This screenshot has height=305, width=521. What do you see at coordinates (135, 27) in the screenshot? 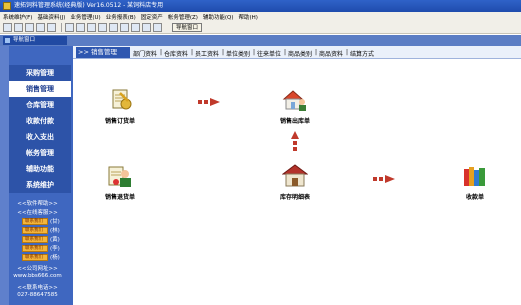
I see `calendar-icon` at bounding box center [135, 27].